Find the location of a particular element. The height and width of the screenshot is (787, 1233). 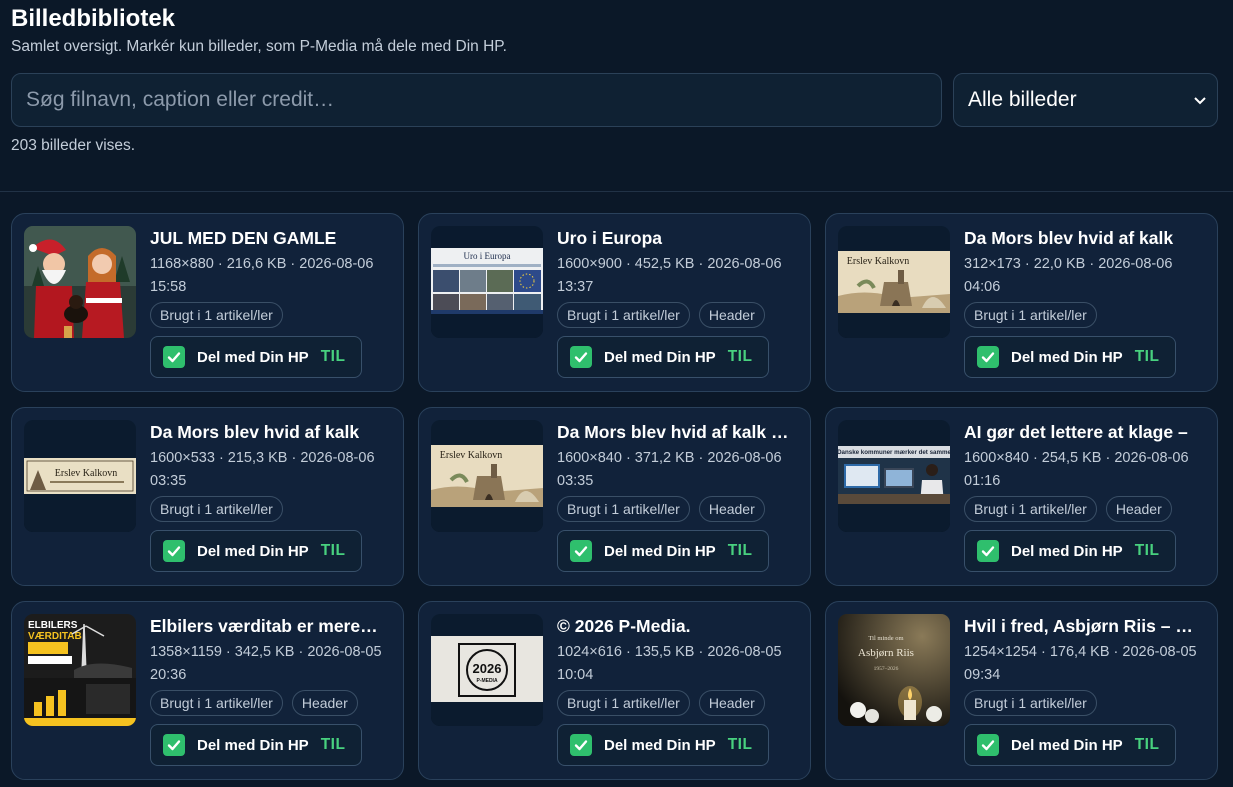

svg-text: P-MEDIA is located at coordinates (487, 681).